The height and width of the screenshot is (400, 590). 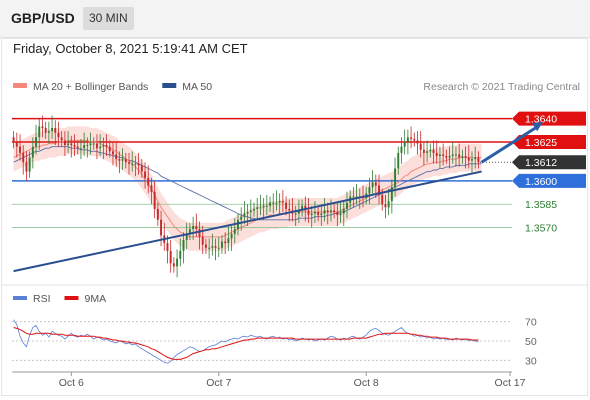 What do you see at coordinates (541, 182) in the screenshot?
I see `level-label-3: 1.3600` at bounding box center [541, 182].